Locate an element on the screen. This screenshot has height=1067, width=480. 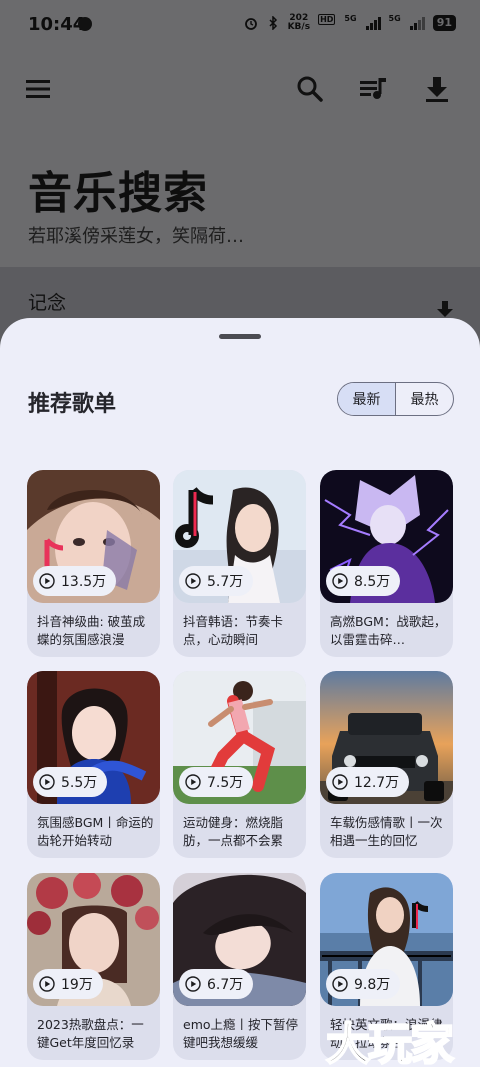
hd-label: HD is located at coordinates (327, 19).